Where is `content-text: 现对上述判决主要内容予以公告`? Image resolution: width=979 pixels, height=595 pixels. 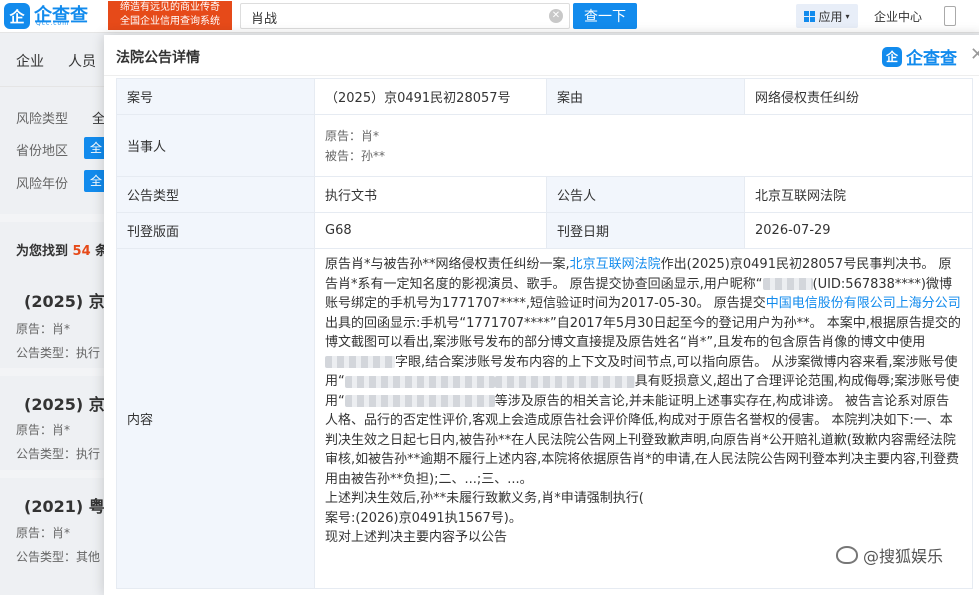 content-text: 现对上述判决主要内容予以公告 is located at coordinates (416, 537).